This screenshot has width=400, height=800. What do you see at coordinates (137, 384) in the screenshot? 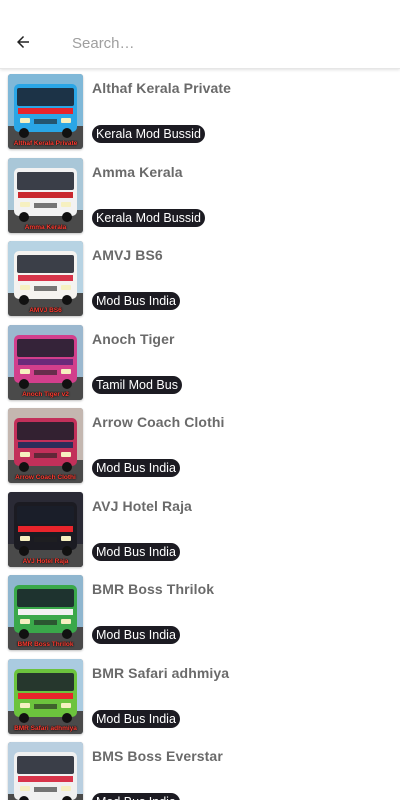
I see `category-badge: Tamil Mod Bus` at bounding box center [137, 384].